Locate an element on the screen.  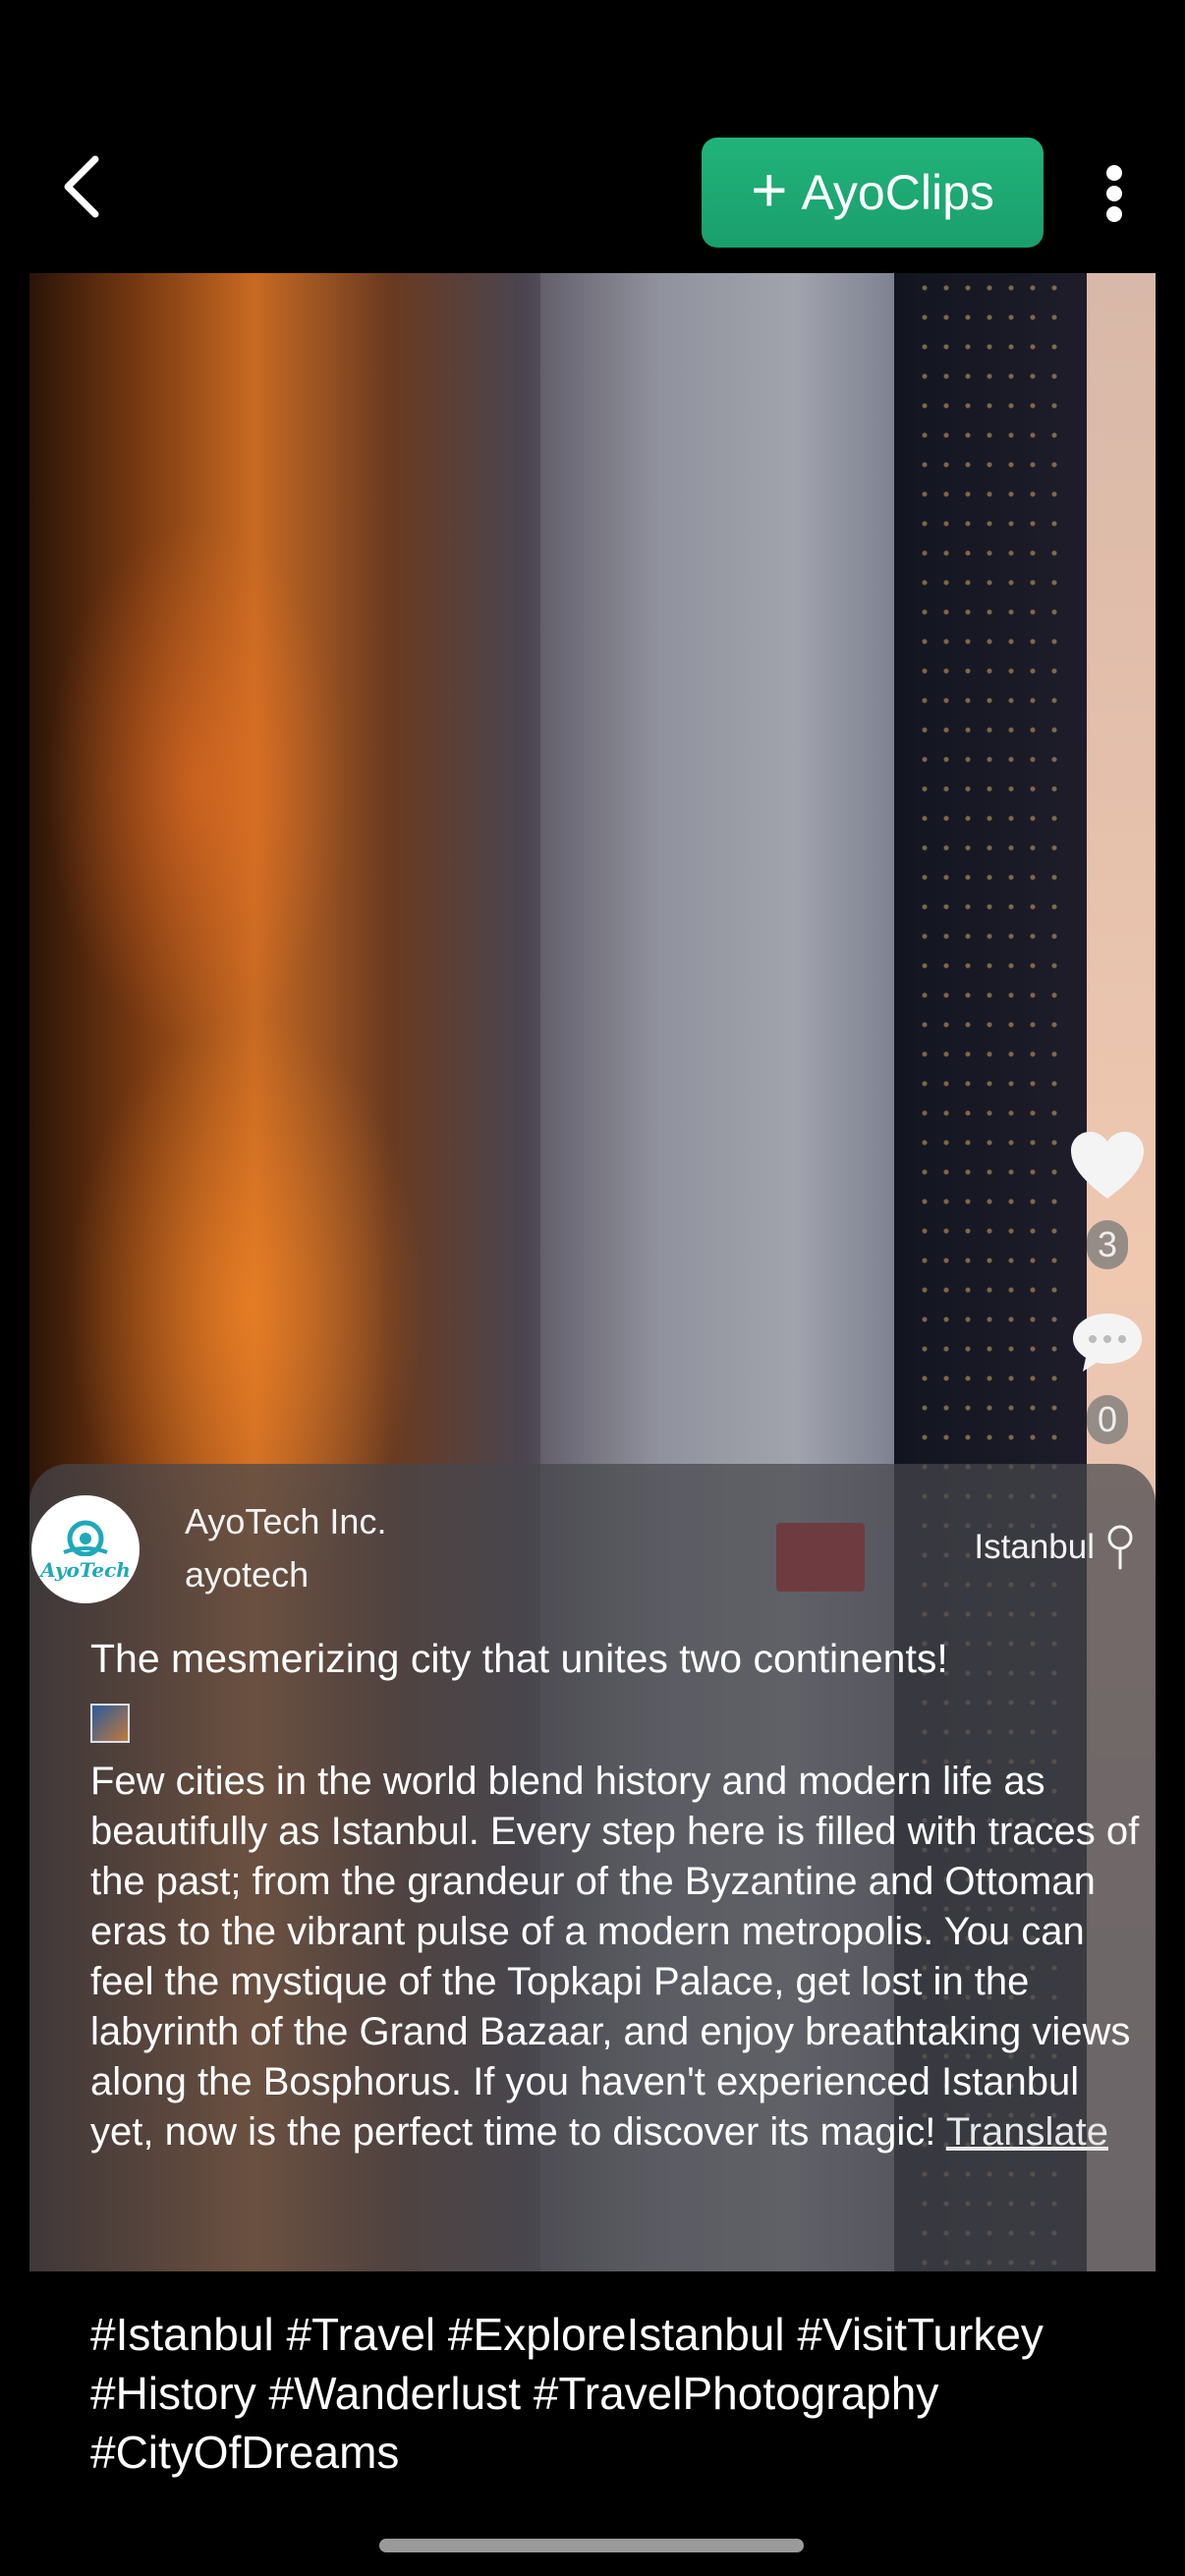
like-button is located at coordinates (1107, 1165).